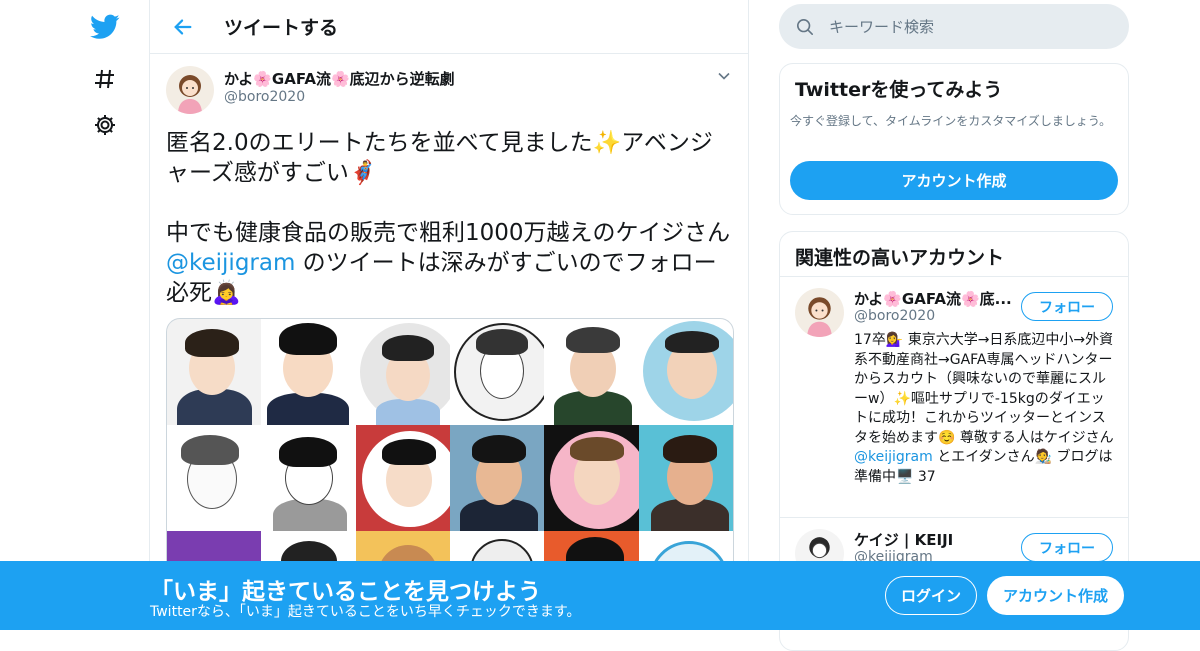 This screenshot has width=1200, height=651. Describe the element at coordinates (75, 315) in the screenshot. I see `left-nav` at that location.